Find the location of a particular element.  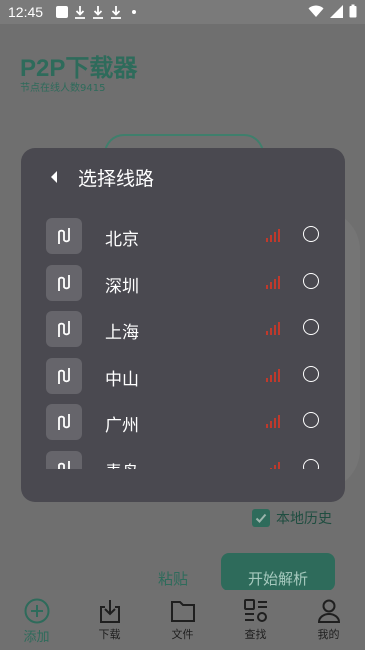

app-title: P2P下载器 is located at coordinates (79, 68).